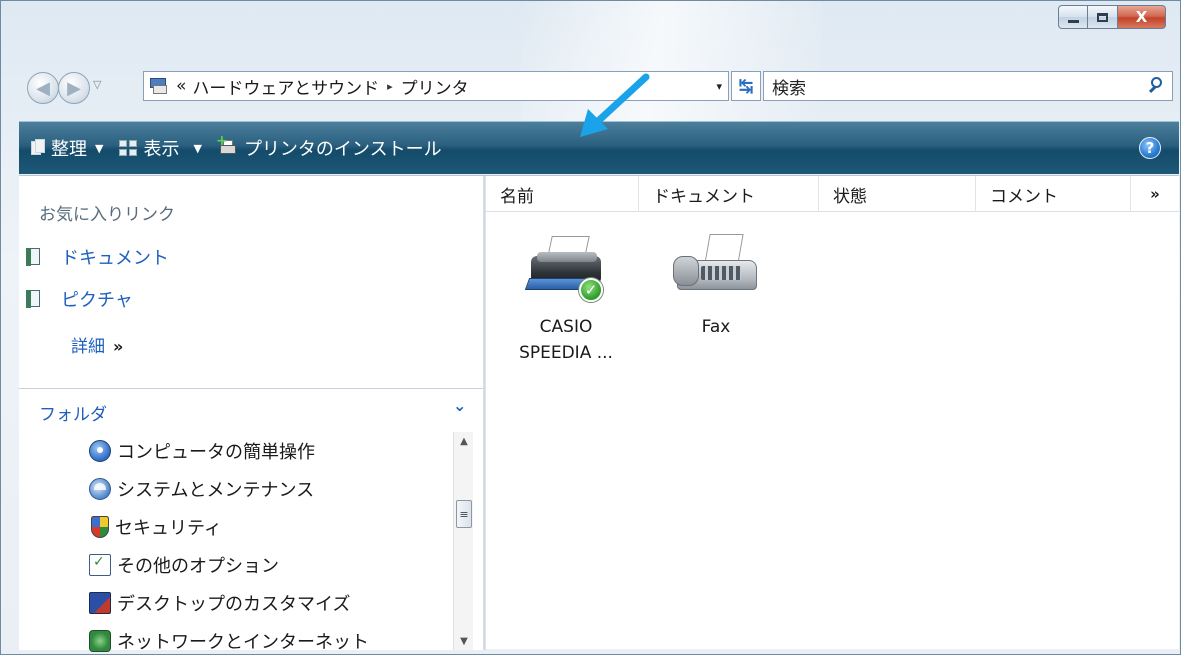  I want to click on add-printer-icon: +, so click(227, 146).